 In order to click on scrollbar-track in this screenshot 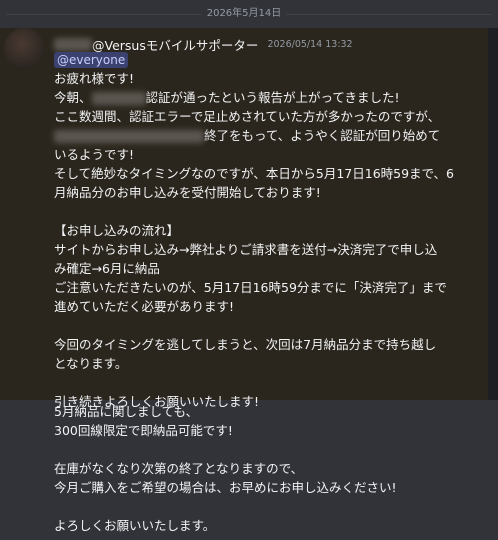, I will do `click(493, 214)`.